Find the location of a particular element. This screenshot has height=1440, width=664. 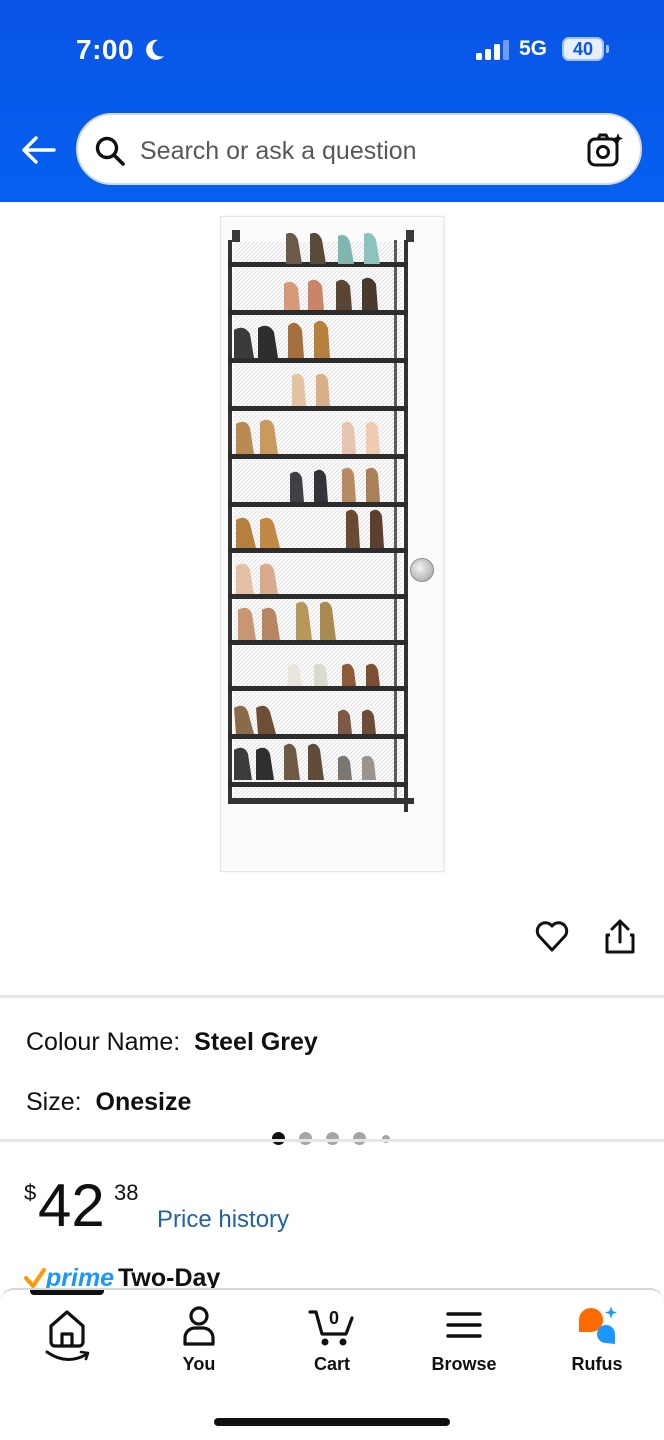

nav-you-label: You is located at coordinates (199, 1364).